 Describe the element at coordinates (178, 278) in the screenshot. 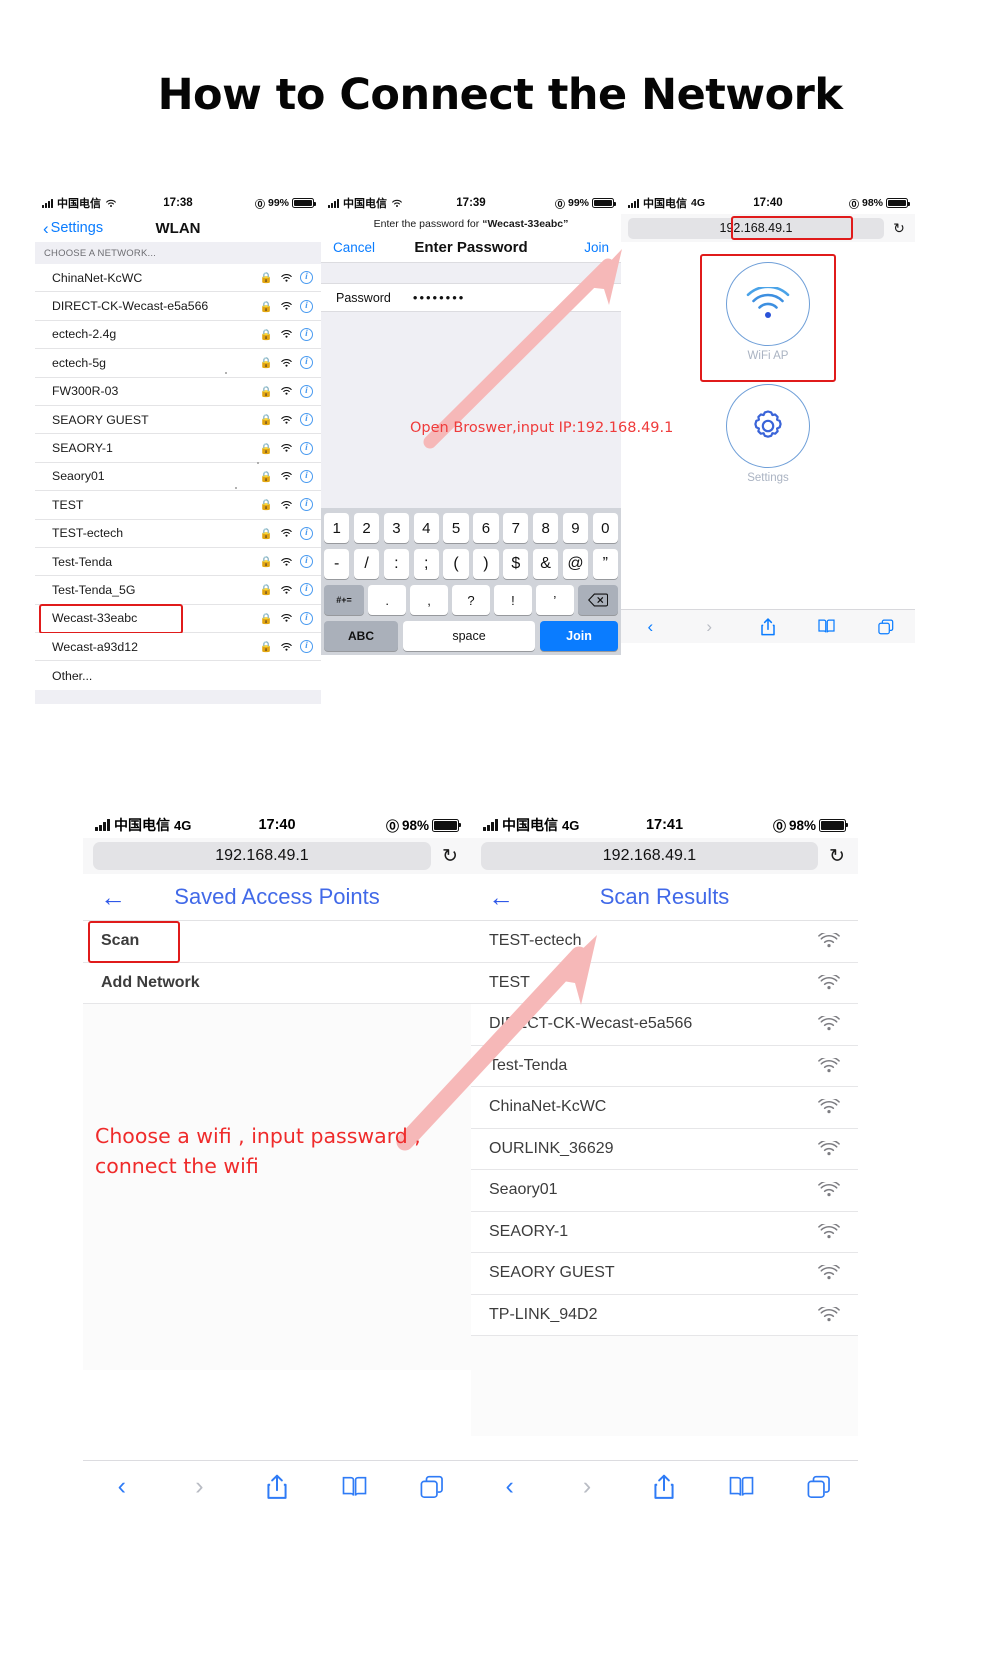

I see `wifi-network-row: ChinaNet-KcWC 🔒 i` at that location.